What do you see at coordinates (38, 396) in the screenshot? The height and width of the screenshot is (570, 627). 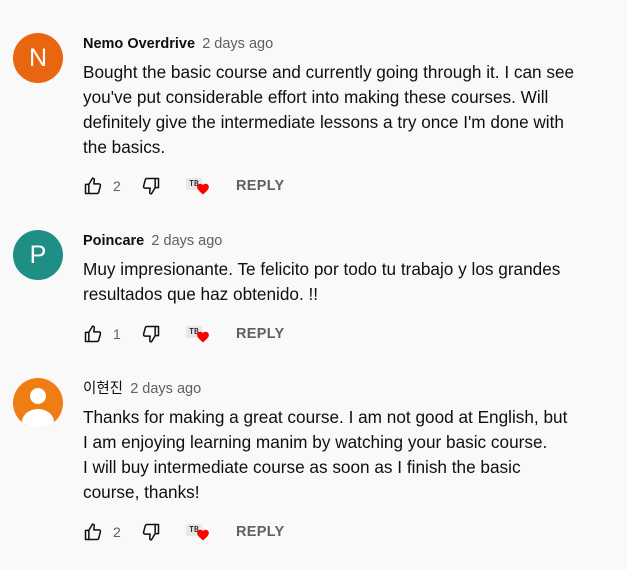 I see `avatar-head-shape` at bounding box center [38, 396].